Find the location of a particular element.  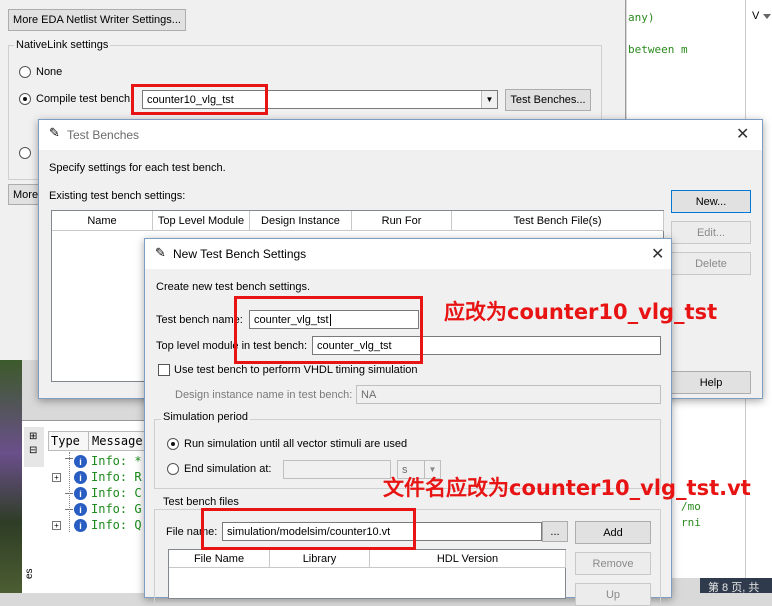

table-row: + i Info: Q is located at coordinates (100, 526).